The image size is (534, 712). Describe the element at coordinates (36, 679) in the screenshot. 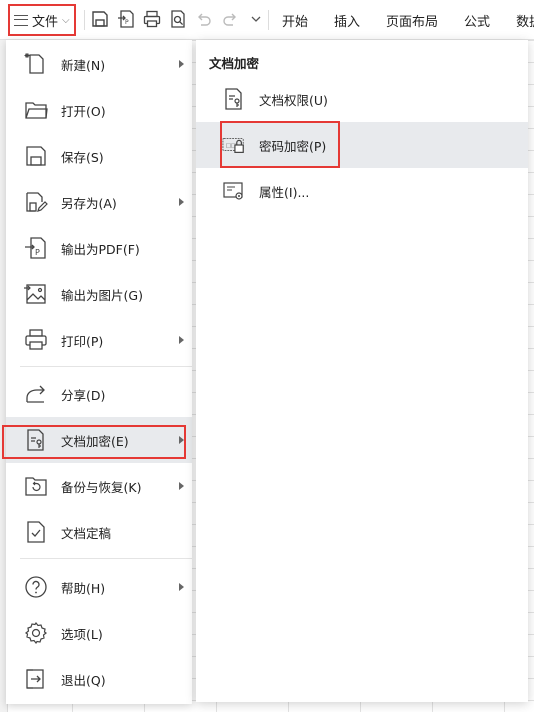

I see `exit-icon` at that location.